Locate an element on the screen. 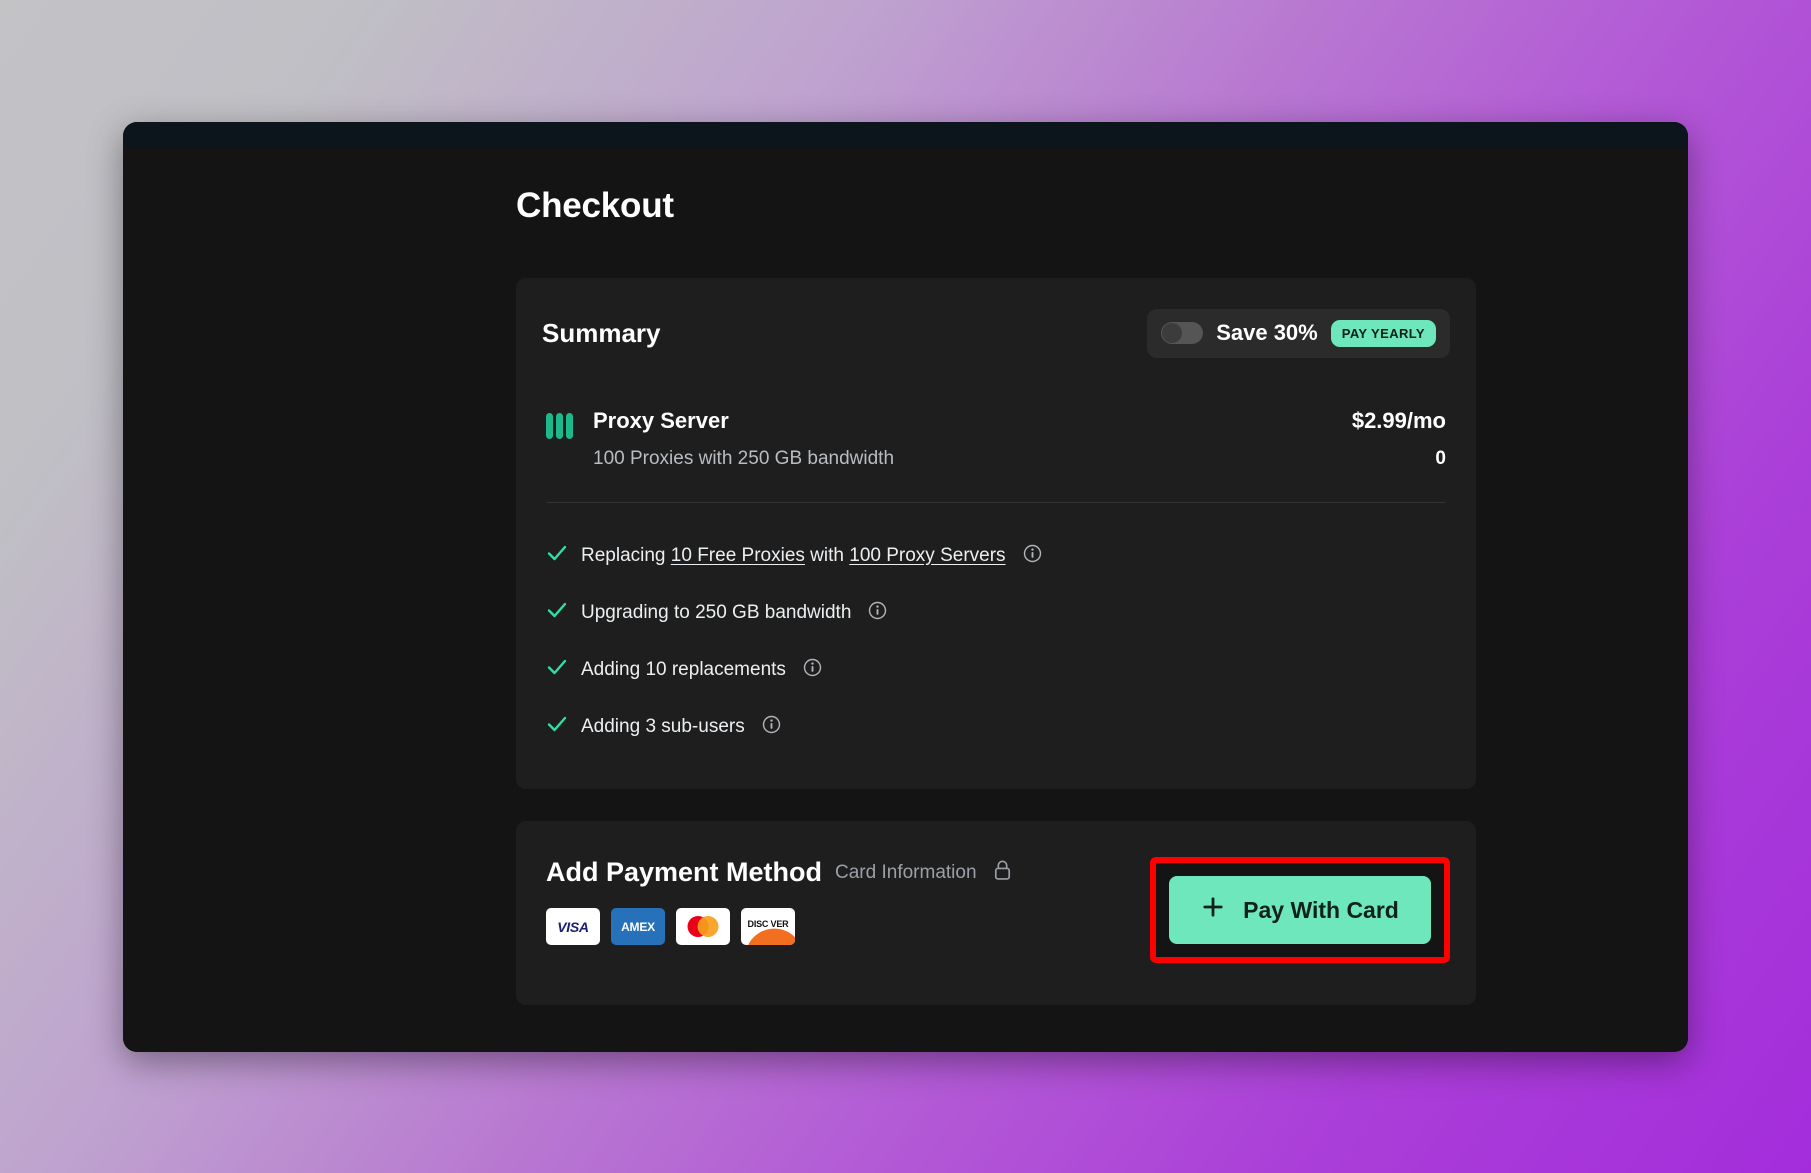  lock-icon is located at coordinates (1002, 872).